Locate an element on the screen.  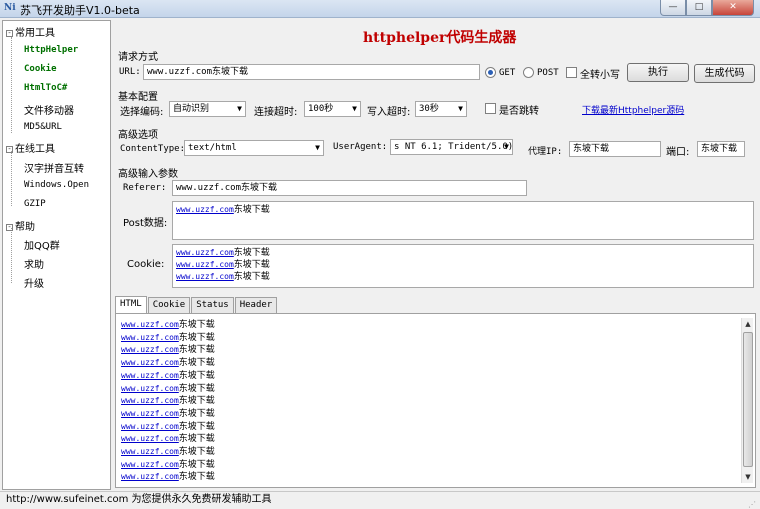
post-data-link: www.uzzf.com is located at coordinates (205, 209).